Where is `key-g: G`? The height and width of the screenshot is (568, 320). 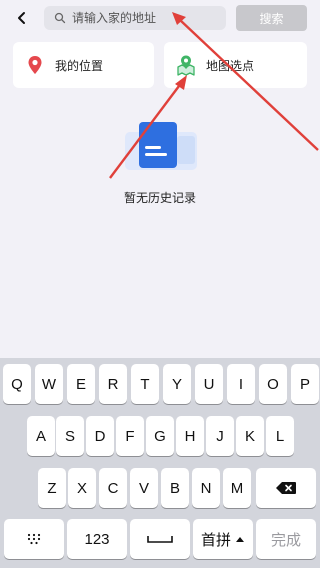 key-g: G is located at coordinates (160, 436).